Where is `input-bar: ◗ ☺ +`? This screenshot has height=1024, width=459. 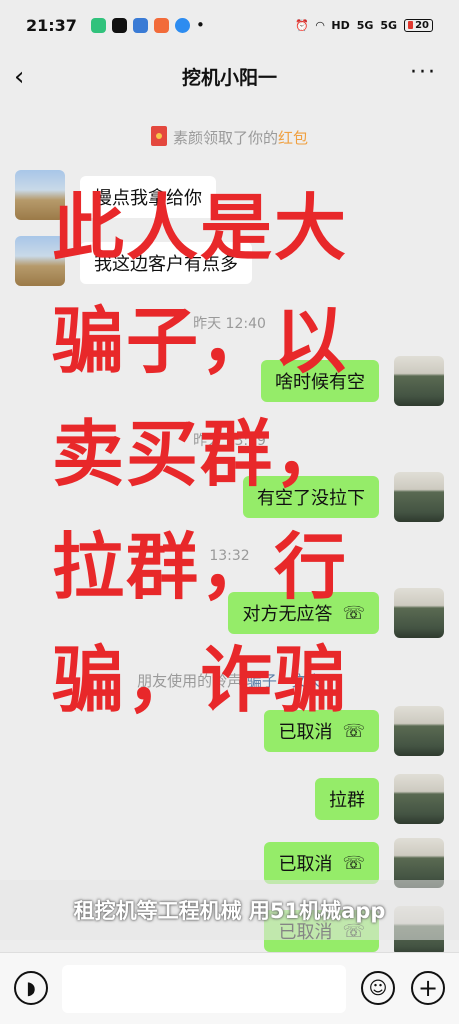 input-bar: ◗ ☺ + is located at coordinates (229, 988).